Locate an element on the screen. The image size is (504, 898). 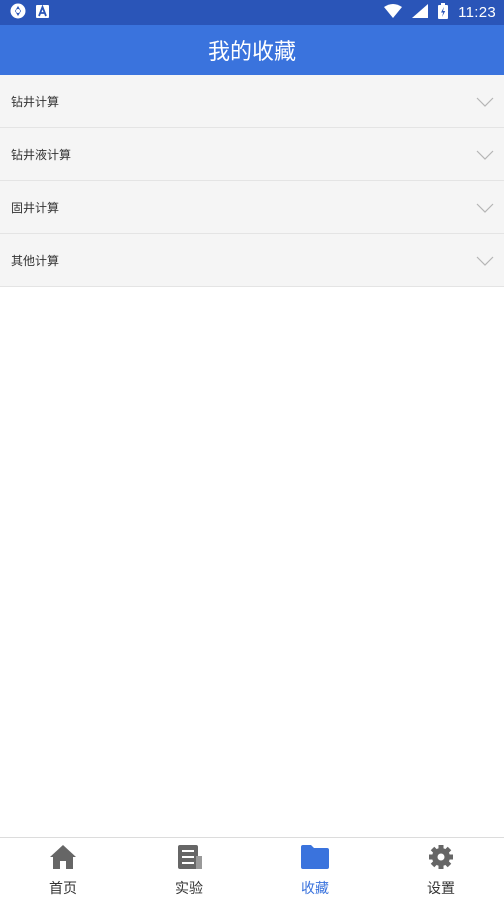
signal-icon is located at coordinates (420, 12).